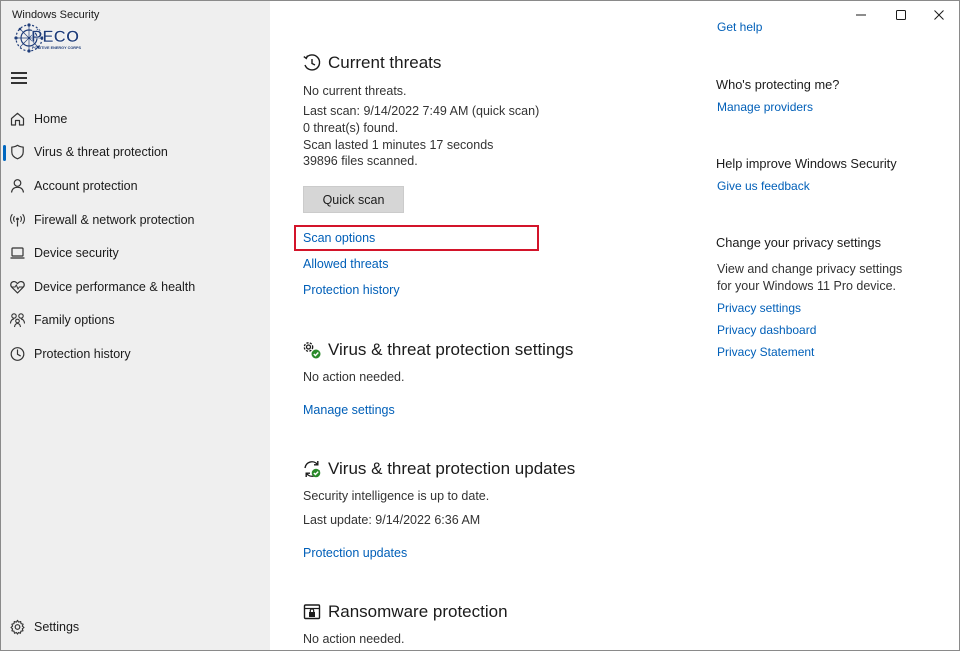 Image resolution: width=960 pixels, height=651 pixels. What do you see at coordinates (312, 469) in the screenshot?
I see `update-icon` at bounding box center [312, 469].